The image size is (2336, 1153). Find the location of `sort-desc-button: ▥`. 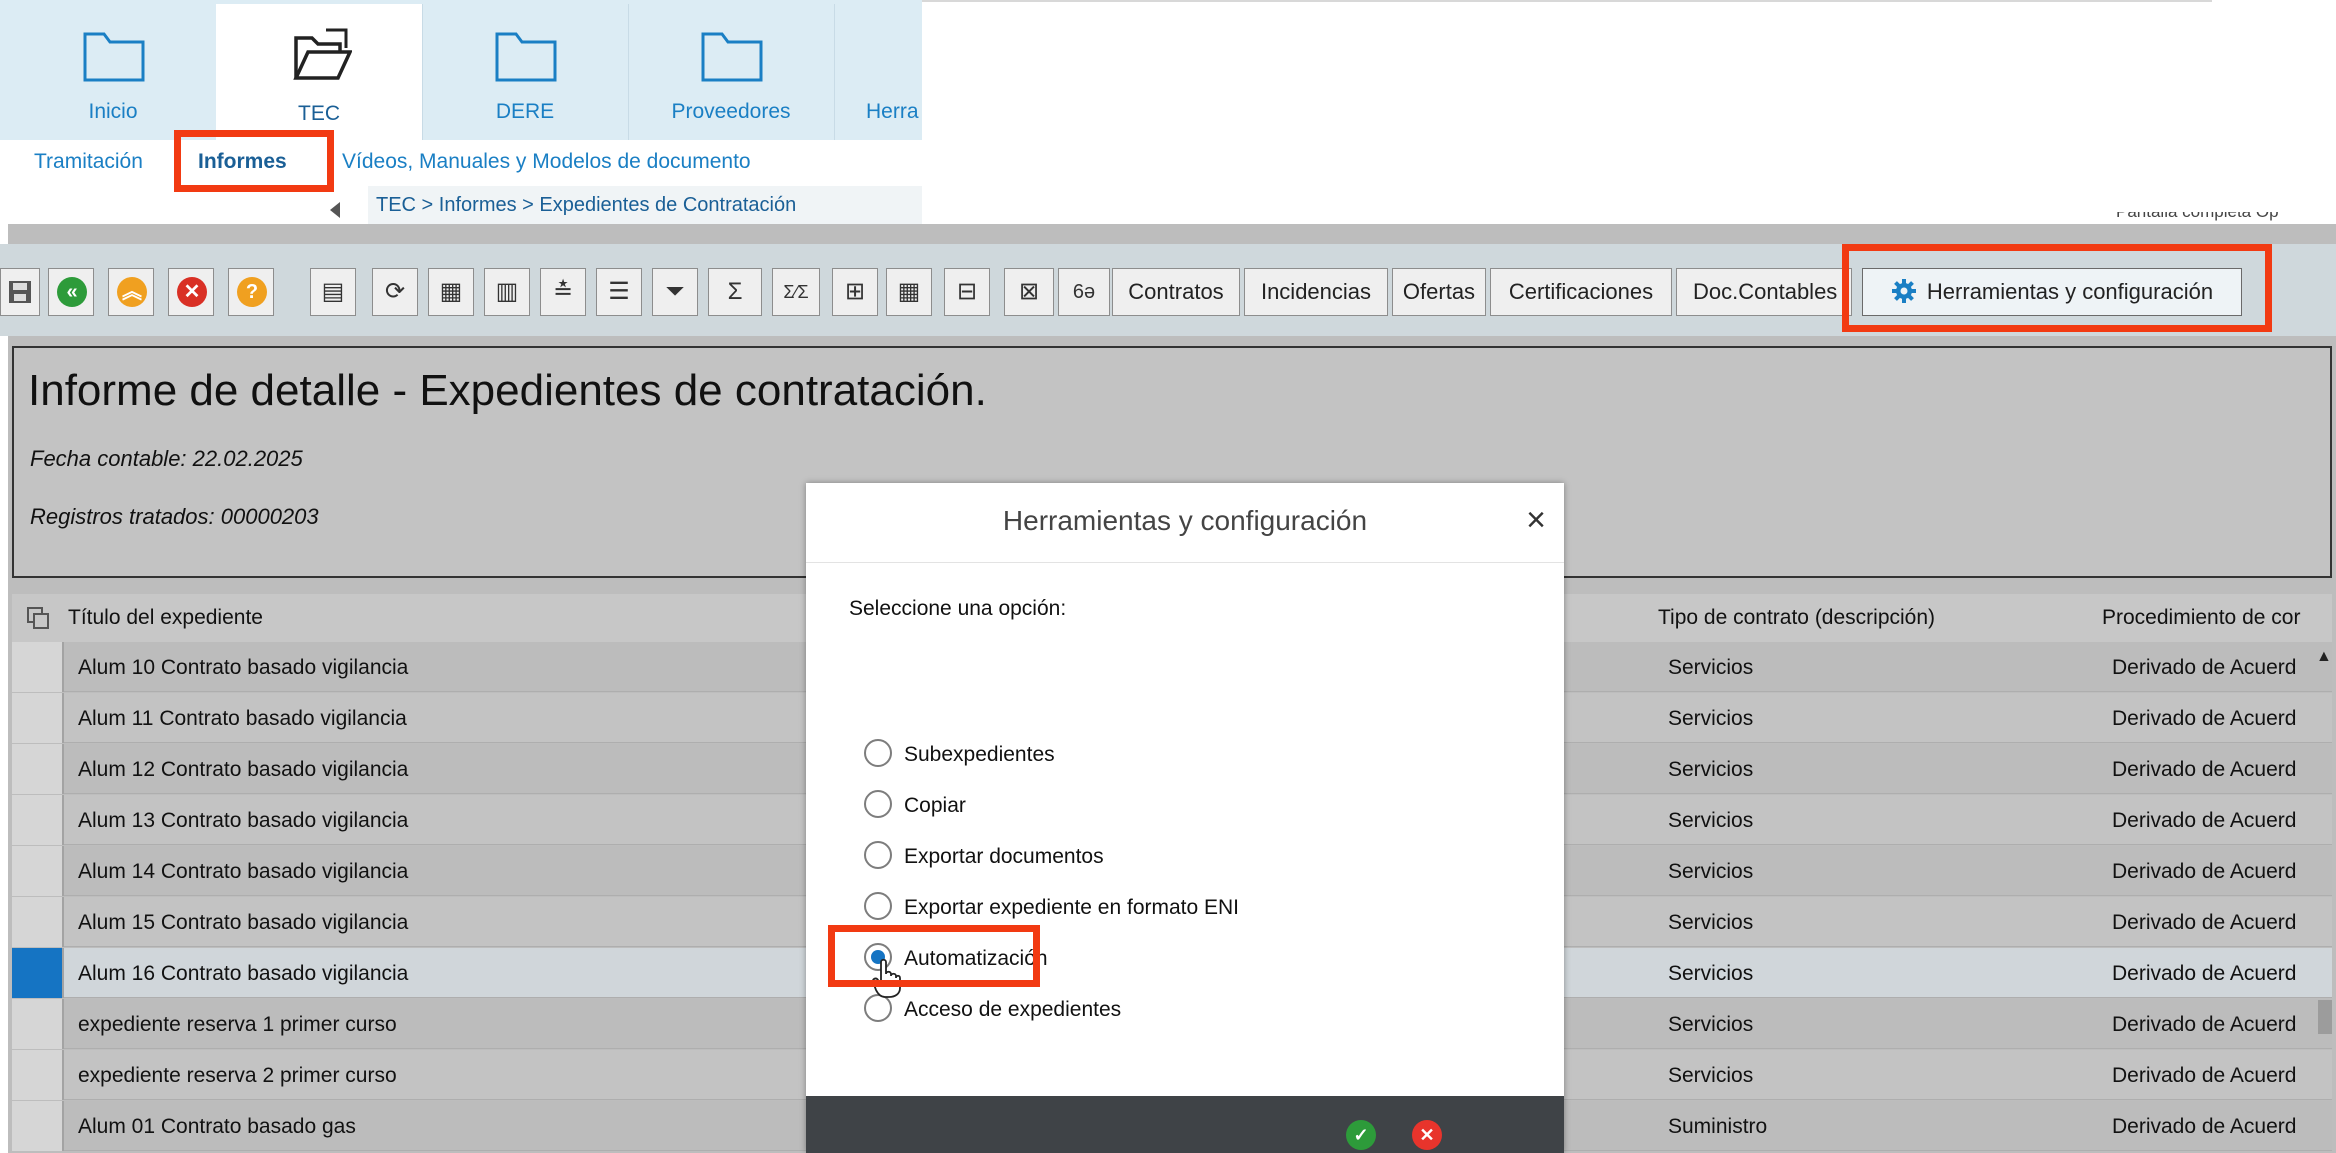

sort-desc-button: ▥ is located at coordinates (507, 292).